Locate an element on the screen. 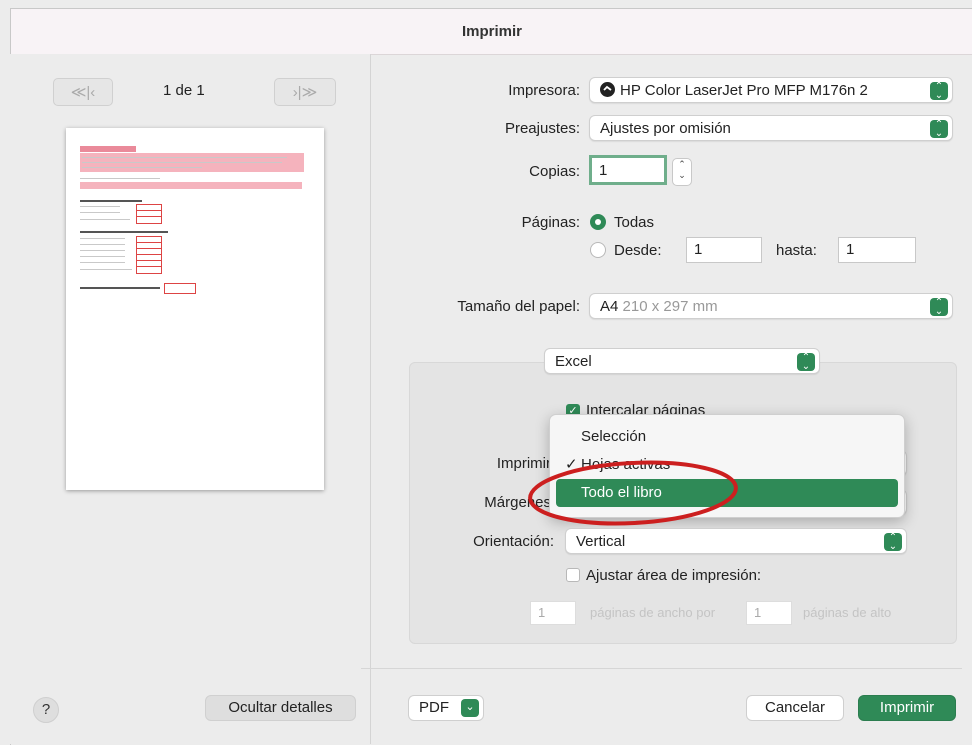 The image size is (972, 745). preview-next-last-nav: ›|≫ is located at coordinates (305, 92).